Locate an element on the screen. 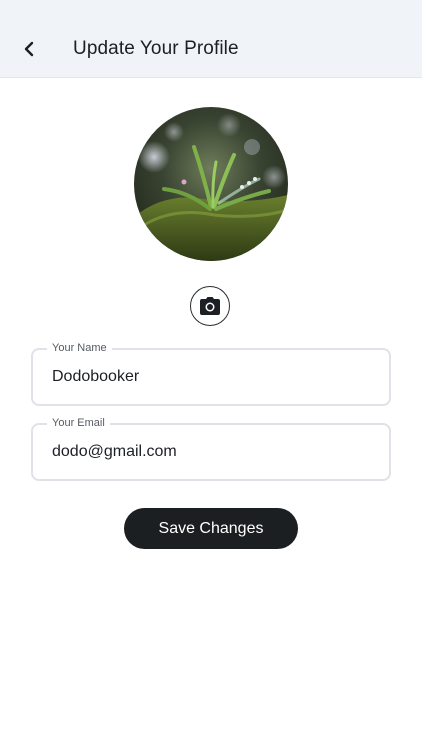  profile-photo is located at coordinates (211, 184).